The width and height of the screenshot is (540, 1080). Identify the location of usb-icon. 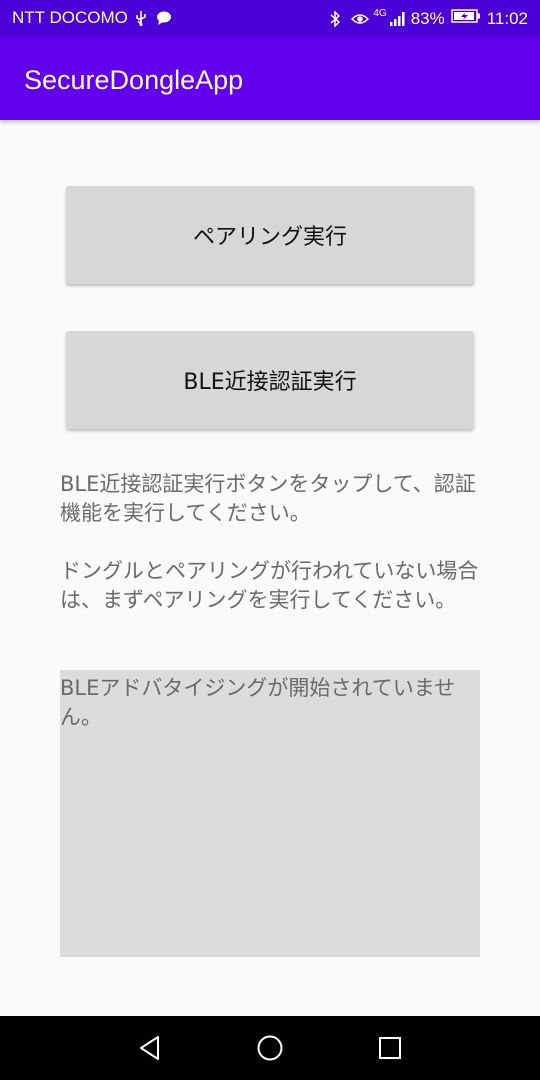
(142, 18).